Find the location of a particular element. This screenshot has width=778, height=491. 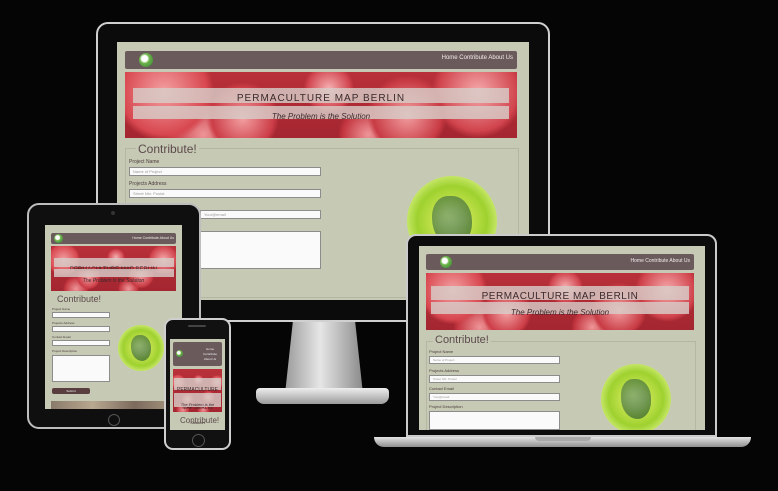

tablet-description-label: Project Description is located at coordinates (65, 351).